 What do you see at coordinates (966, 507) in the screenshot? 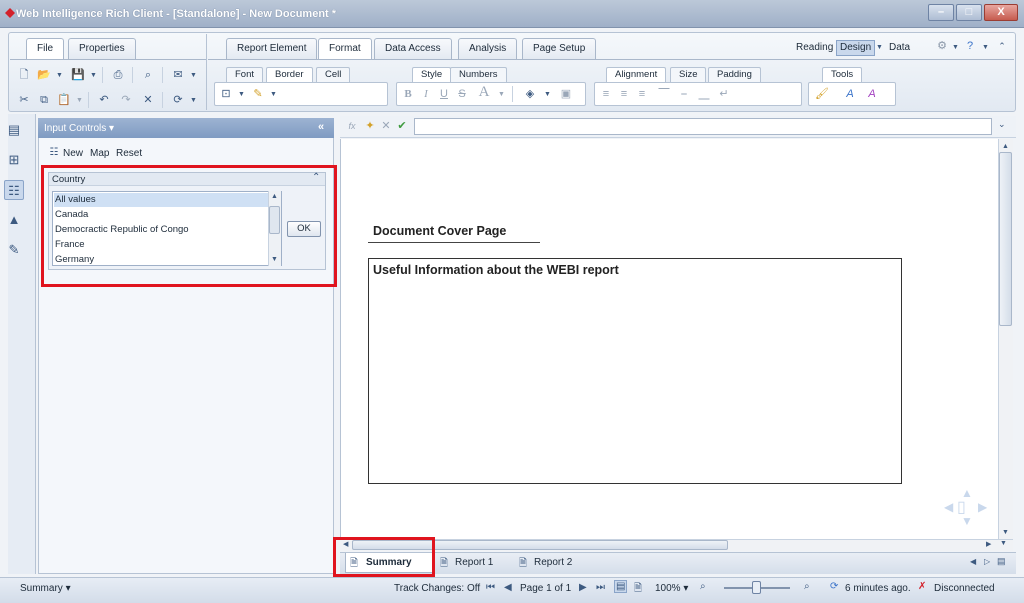
I see `pan-navigator-icon: ▲ ◀ ▯ ▶ ▼` at bounding box center [966, 507].